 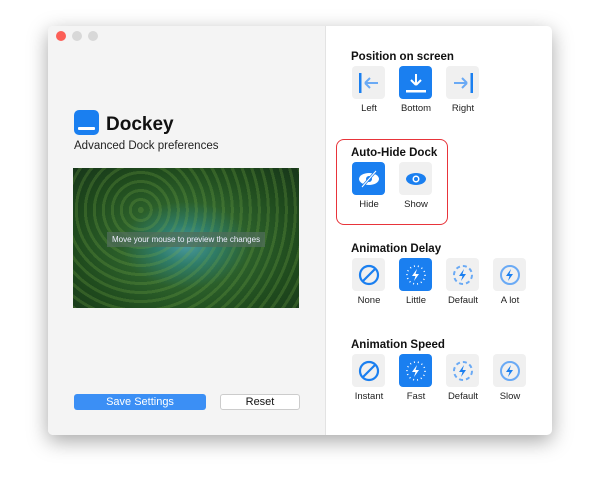 I want to click on speed-option-default, so click(x=462, y=370).